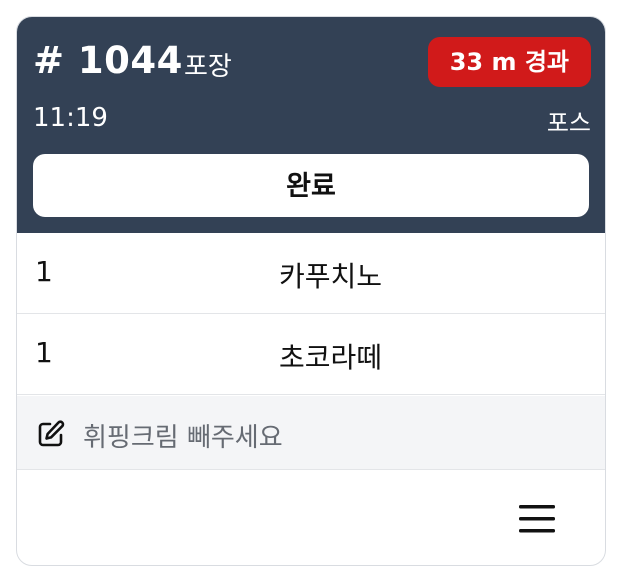 The height and width of the screenshot is (580, 624). I want to click on order-item-row: 1 카푸치노, so click(311, 273).